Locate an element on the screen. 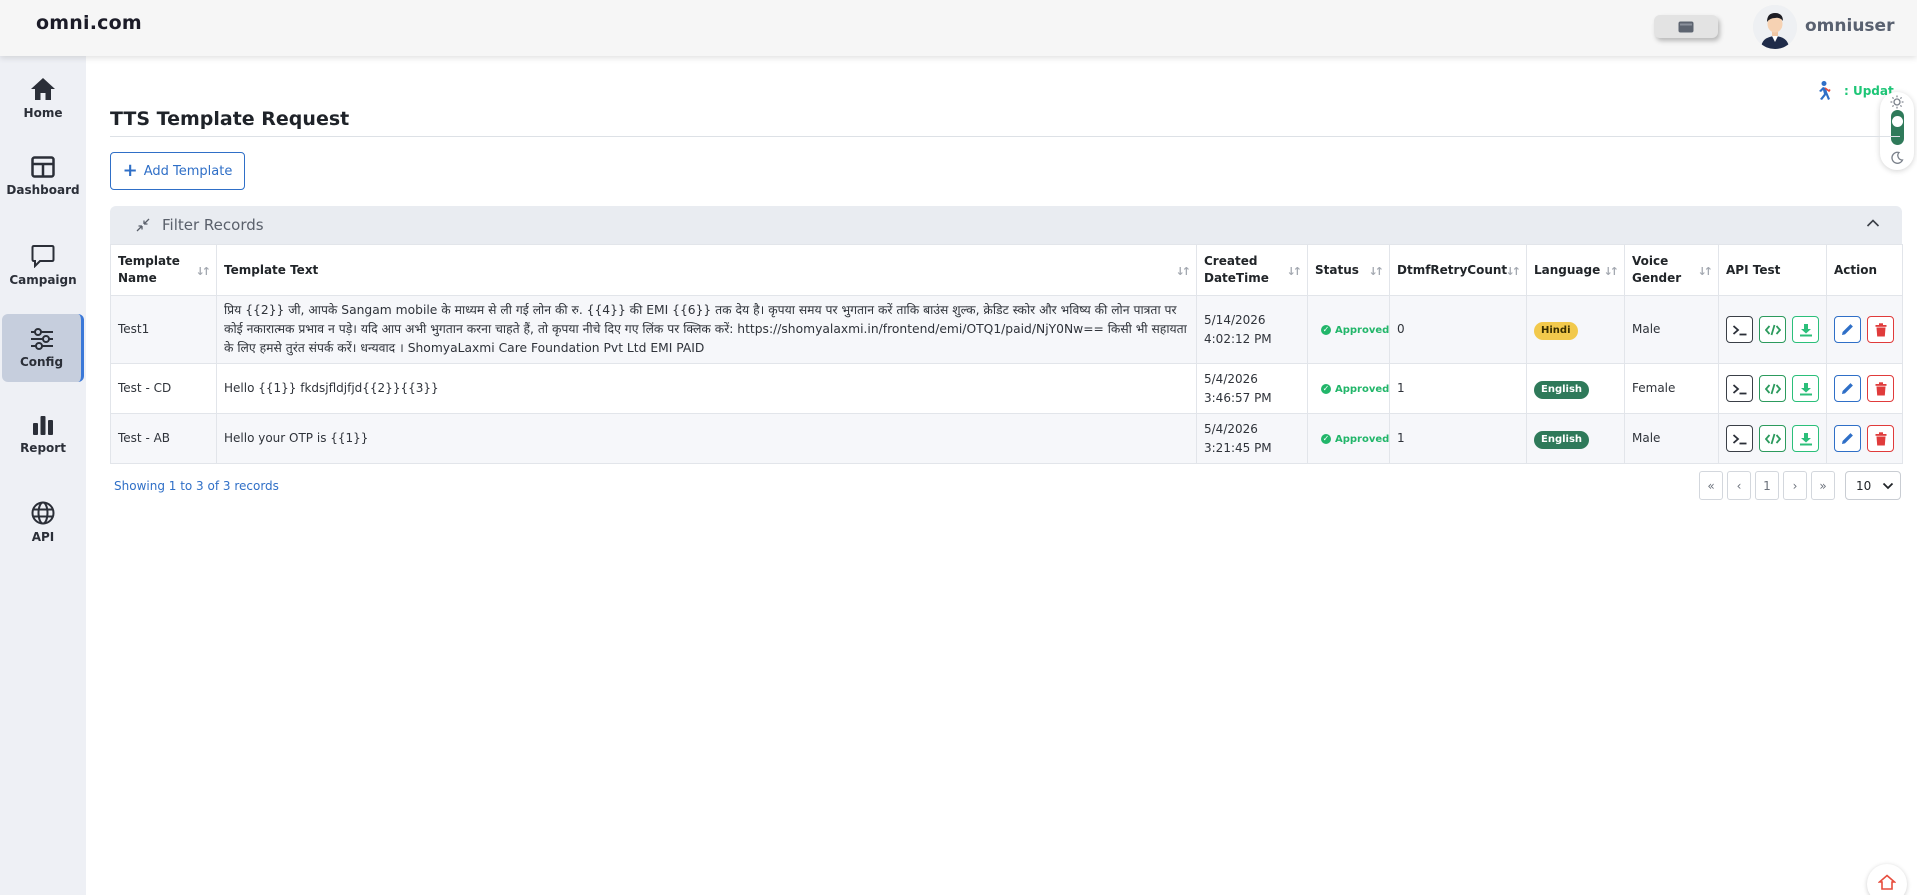 The height and width of the screenshot is (895, 1917). sidebar-item-label: Campaign is located at coordinates (43, 279).